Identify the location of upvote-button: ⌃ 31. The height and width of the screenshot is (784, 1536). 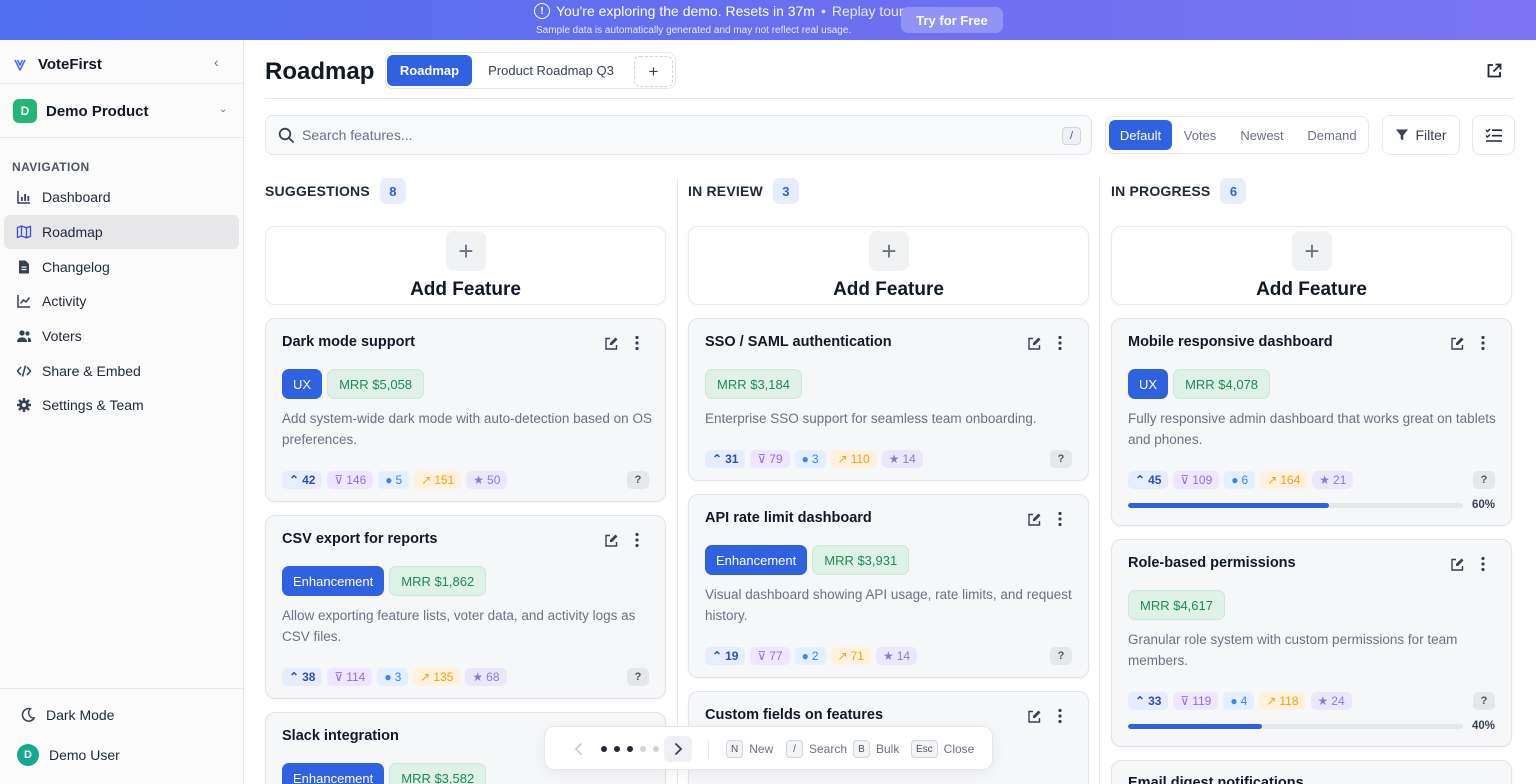
(725, 459).